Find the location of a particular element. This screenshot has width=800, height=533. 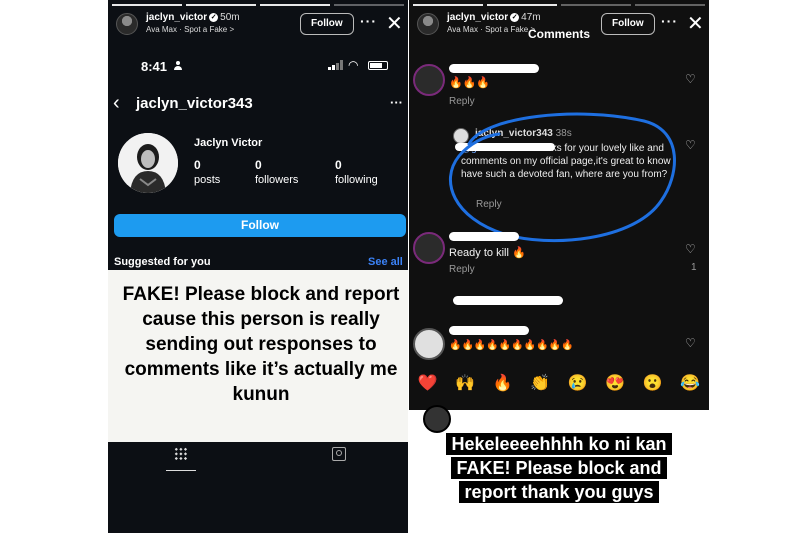

story-time: 50m is located at coordinates (230, 17).